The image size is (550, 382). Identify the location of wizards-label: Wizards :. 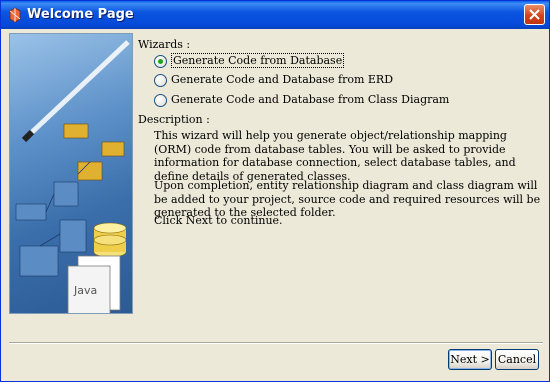
(164, 44).